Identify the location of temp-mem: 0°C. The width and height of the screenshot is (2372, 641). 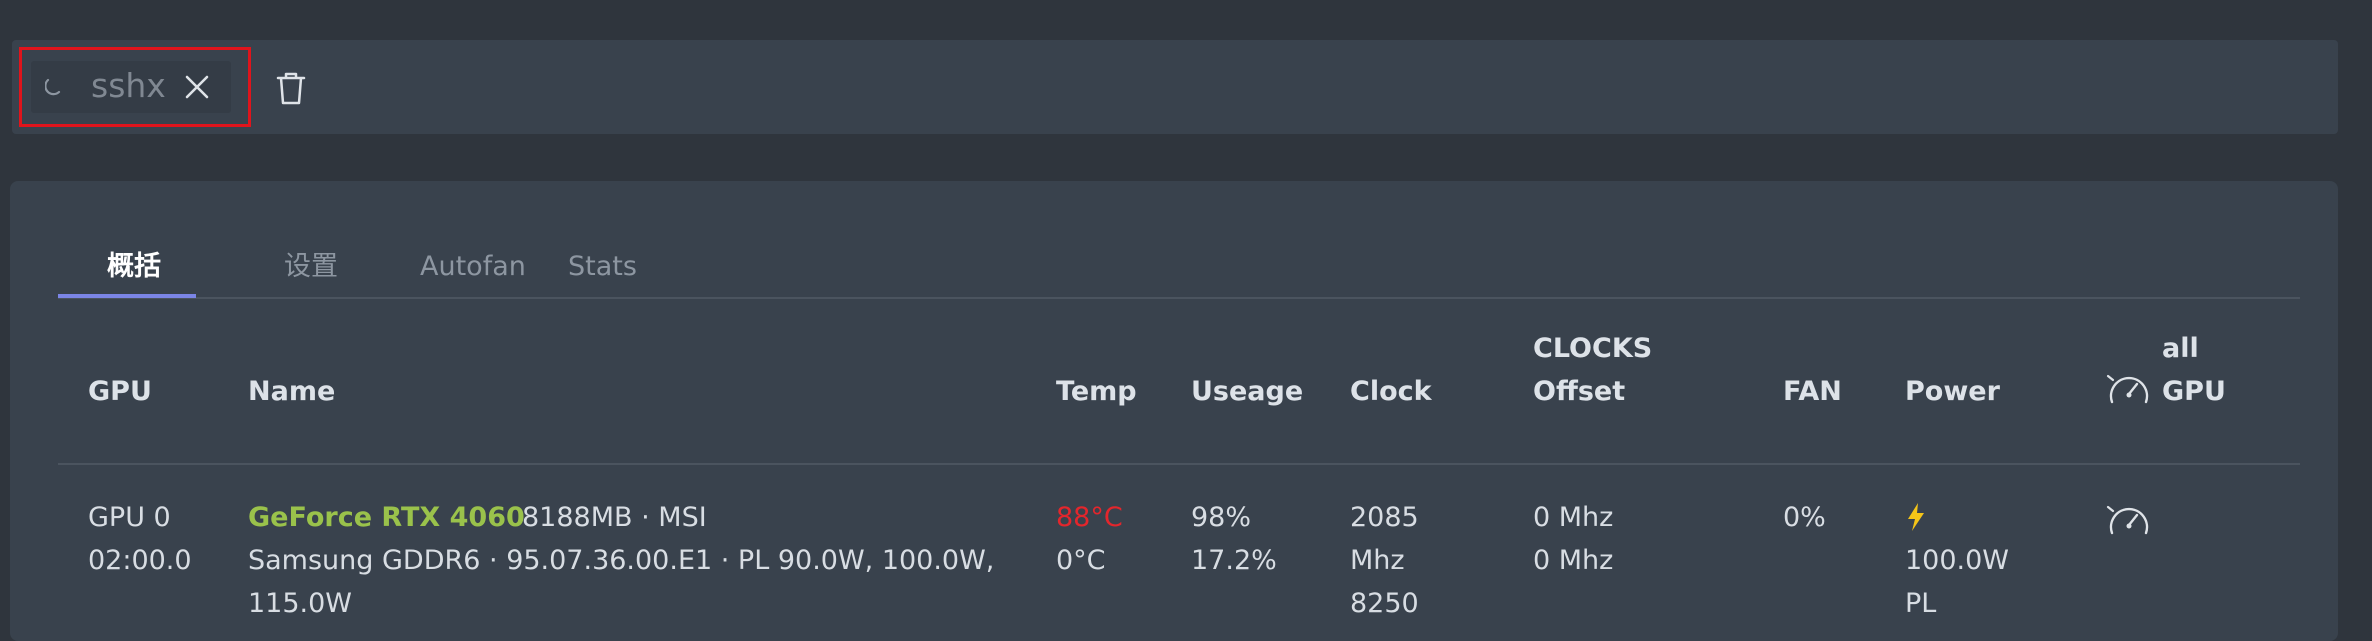
(1081, 560).